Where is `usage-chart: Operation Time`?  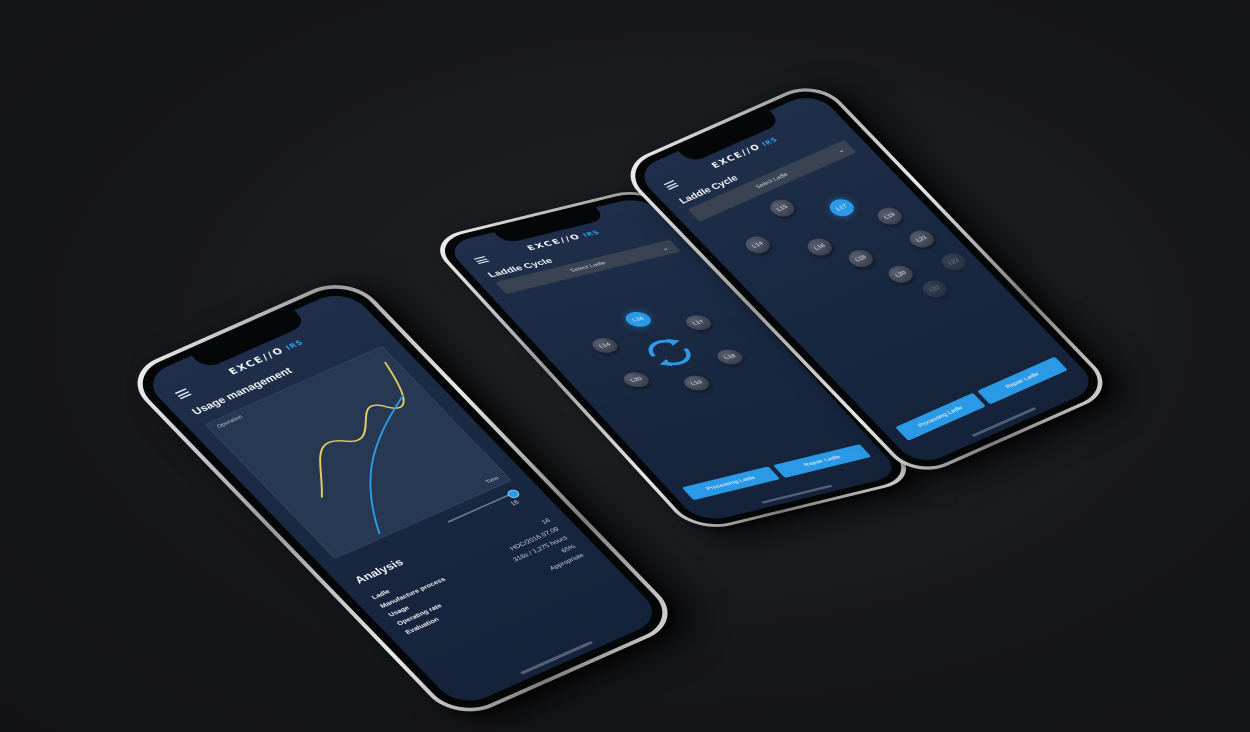
usage-chart: Operation Time is located at coordinates (358, 452).